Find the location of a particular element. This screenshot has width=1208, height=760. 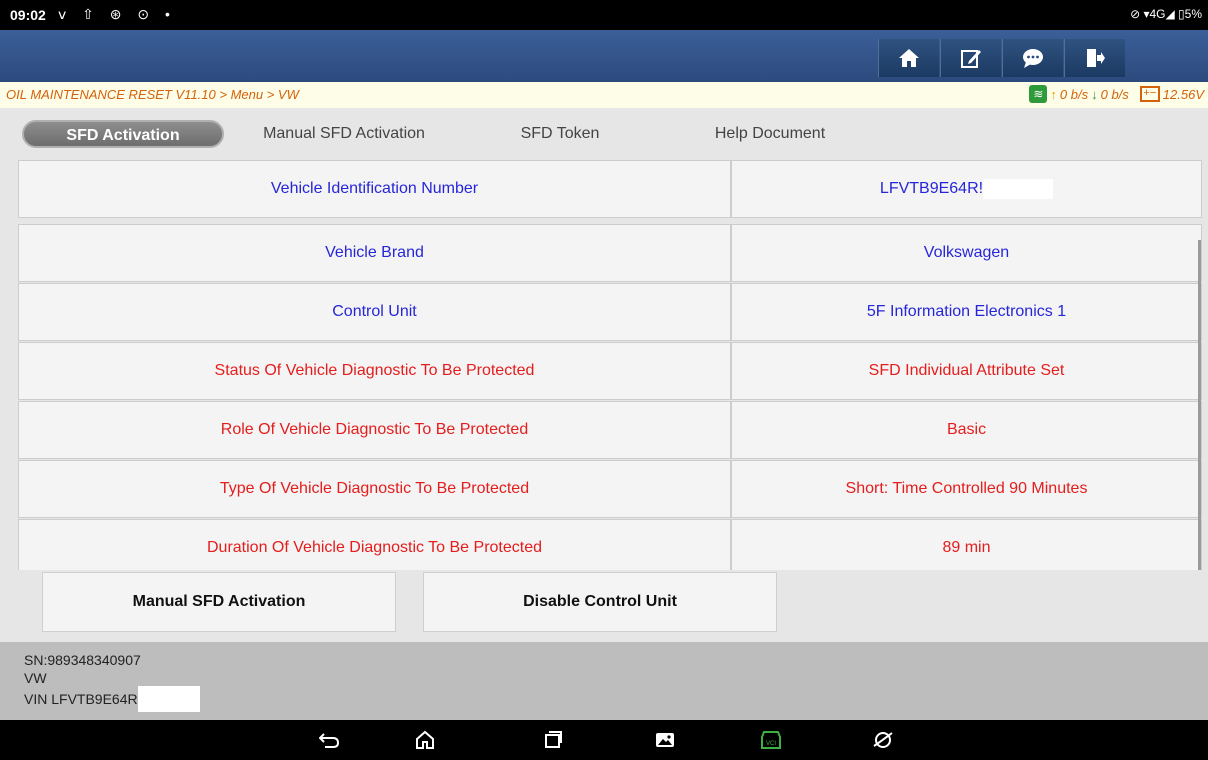

gallery-button is located at coordinates (665, 740).